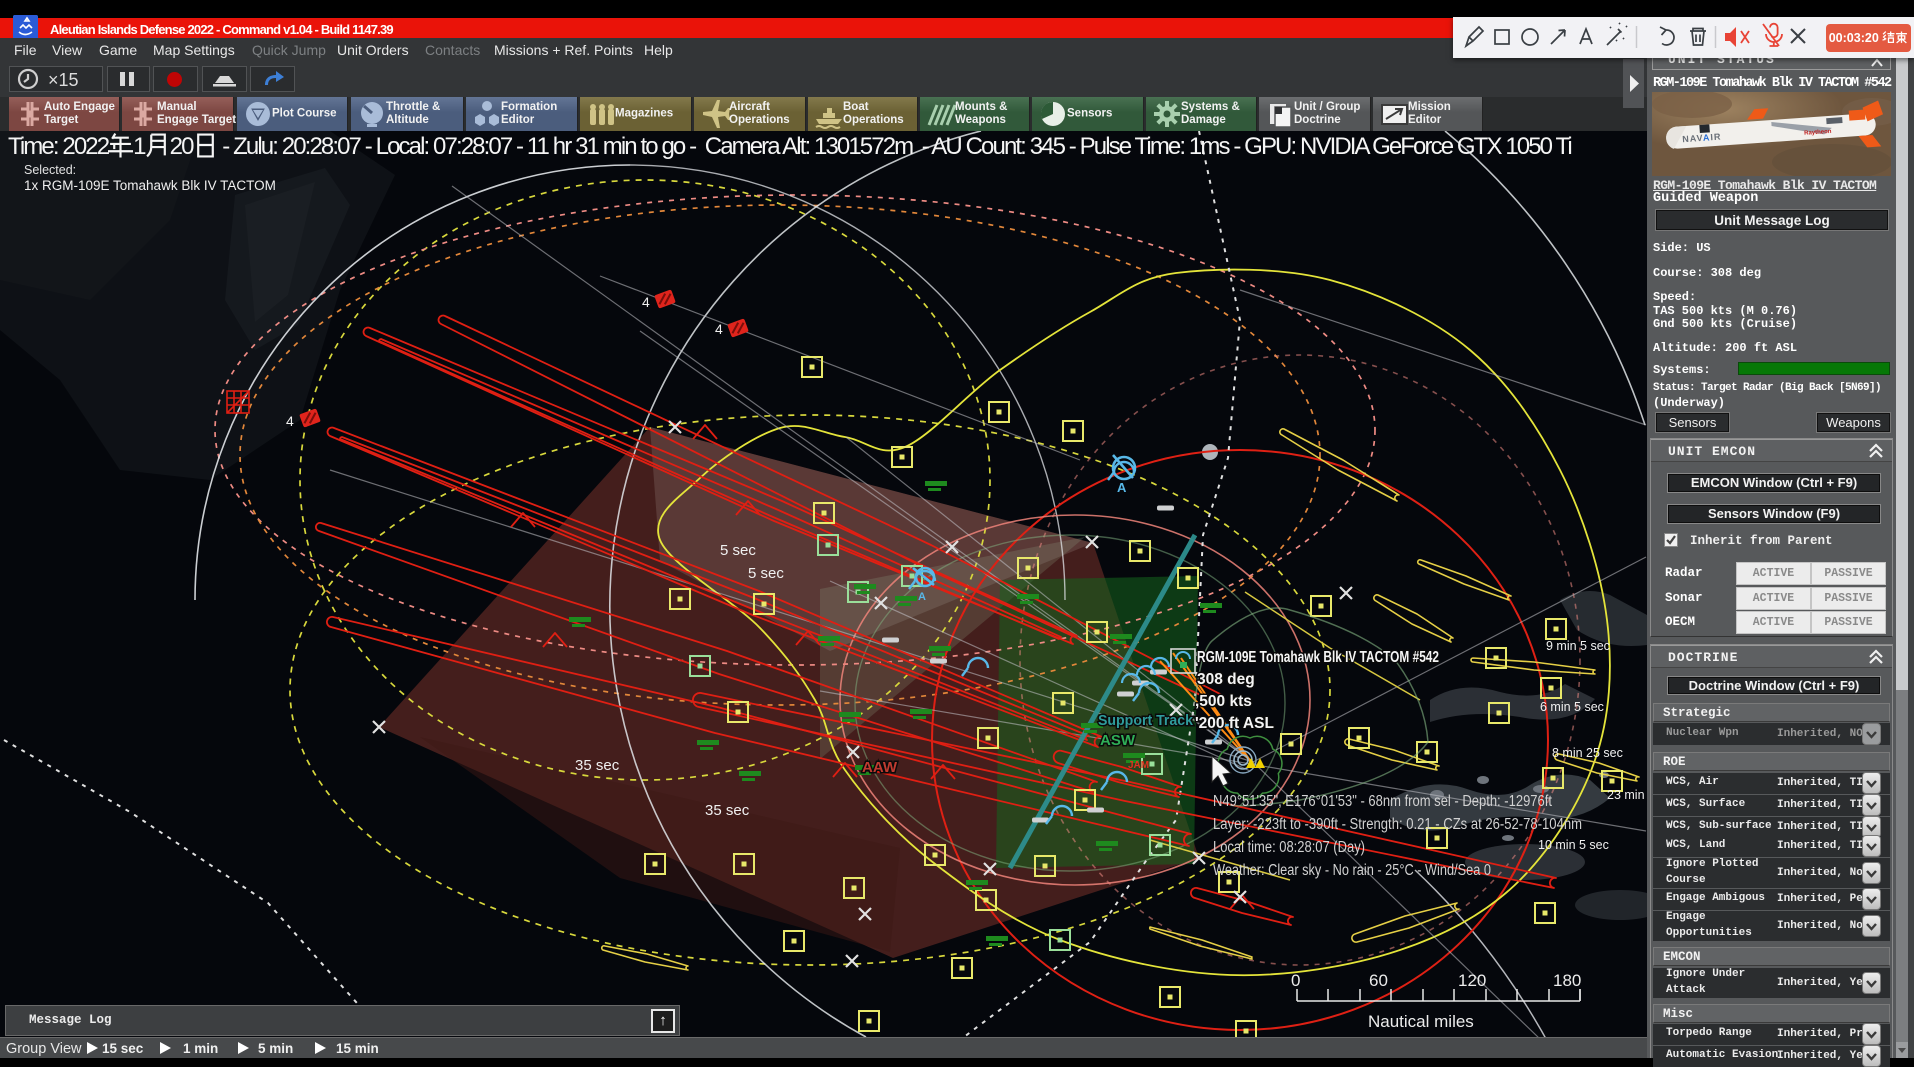  Describe the element at coordinates (1421, 1021) in the screenshot. I see `svg-text: Nautical miles` at that location.